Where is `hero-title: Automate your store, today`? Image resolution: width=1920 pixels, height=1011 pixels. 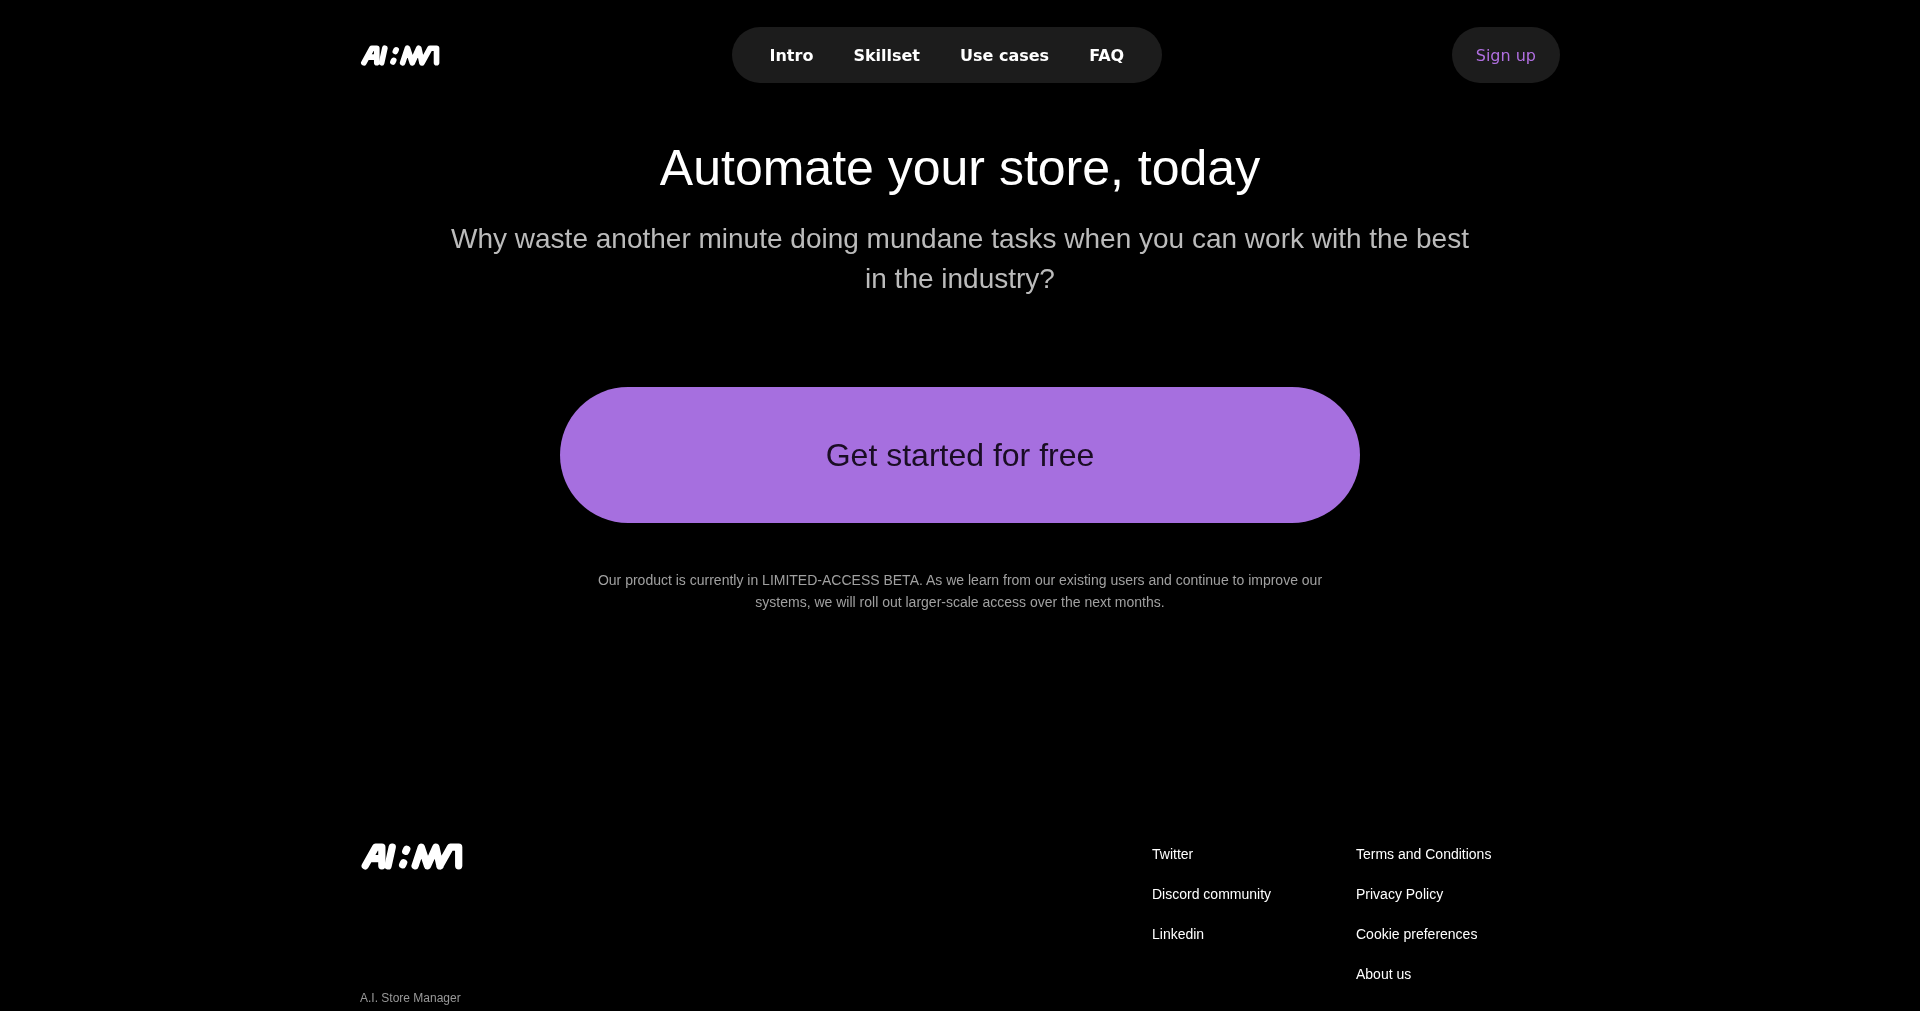 hero-title: Automate your store, today is located at coordinates (960, 168).